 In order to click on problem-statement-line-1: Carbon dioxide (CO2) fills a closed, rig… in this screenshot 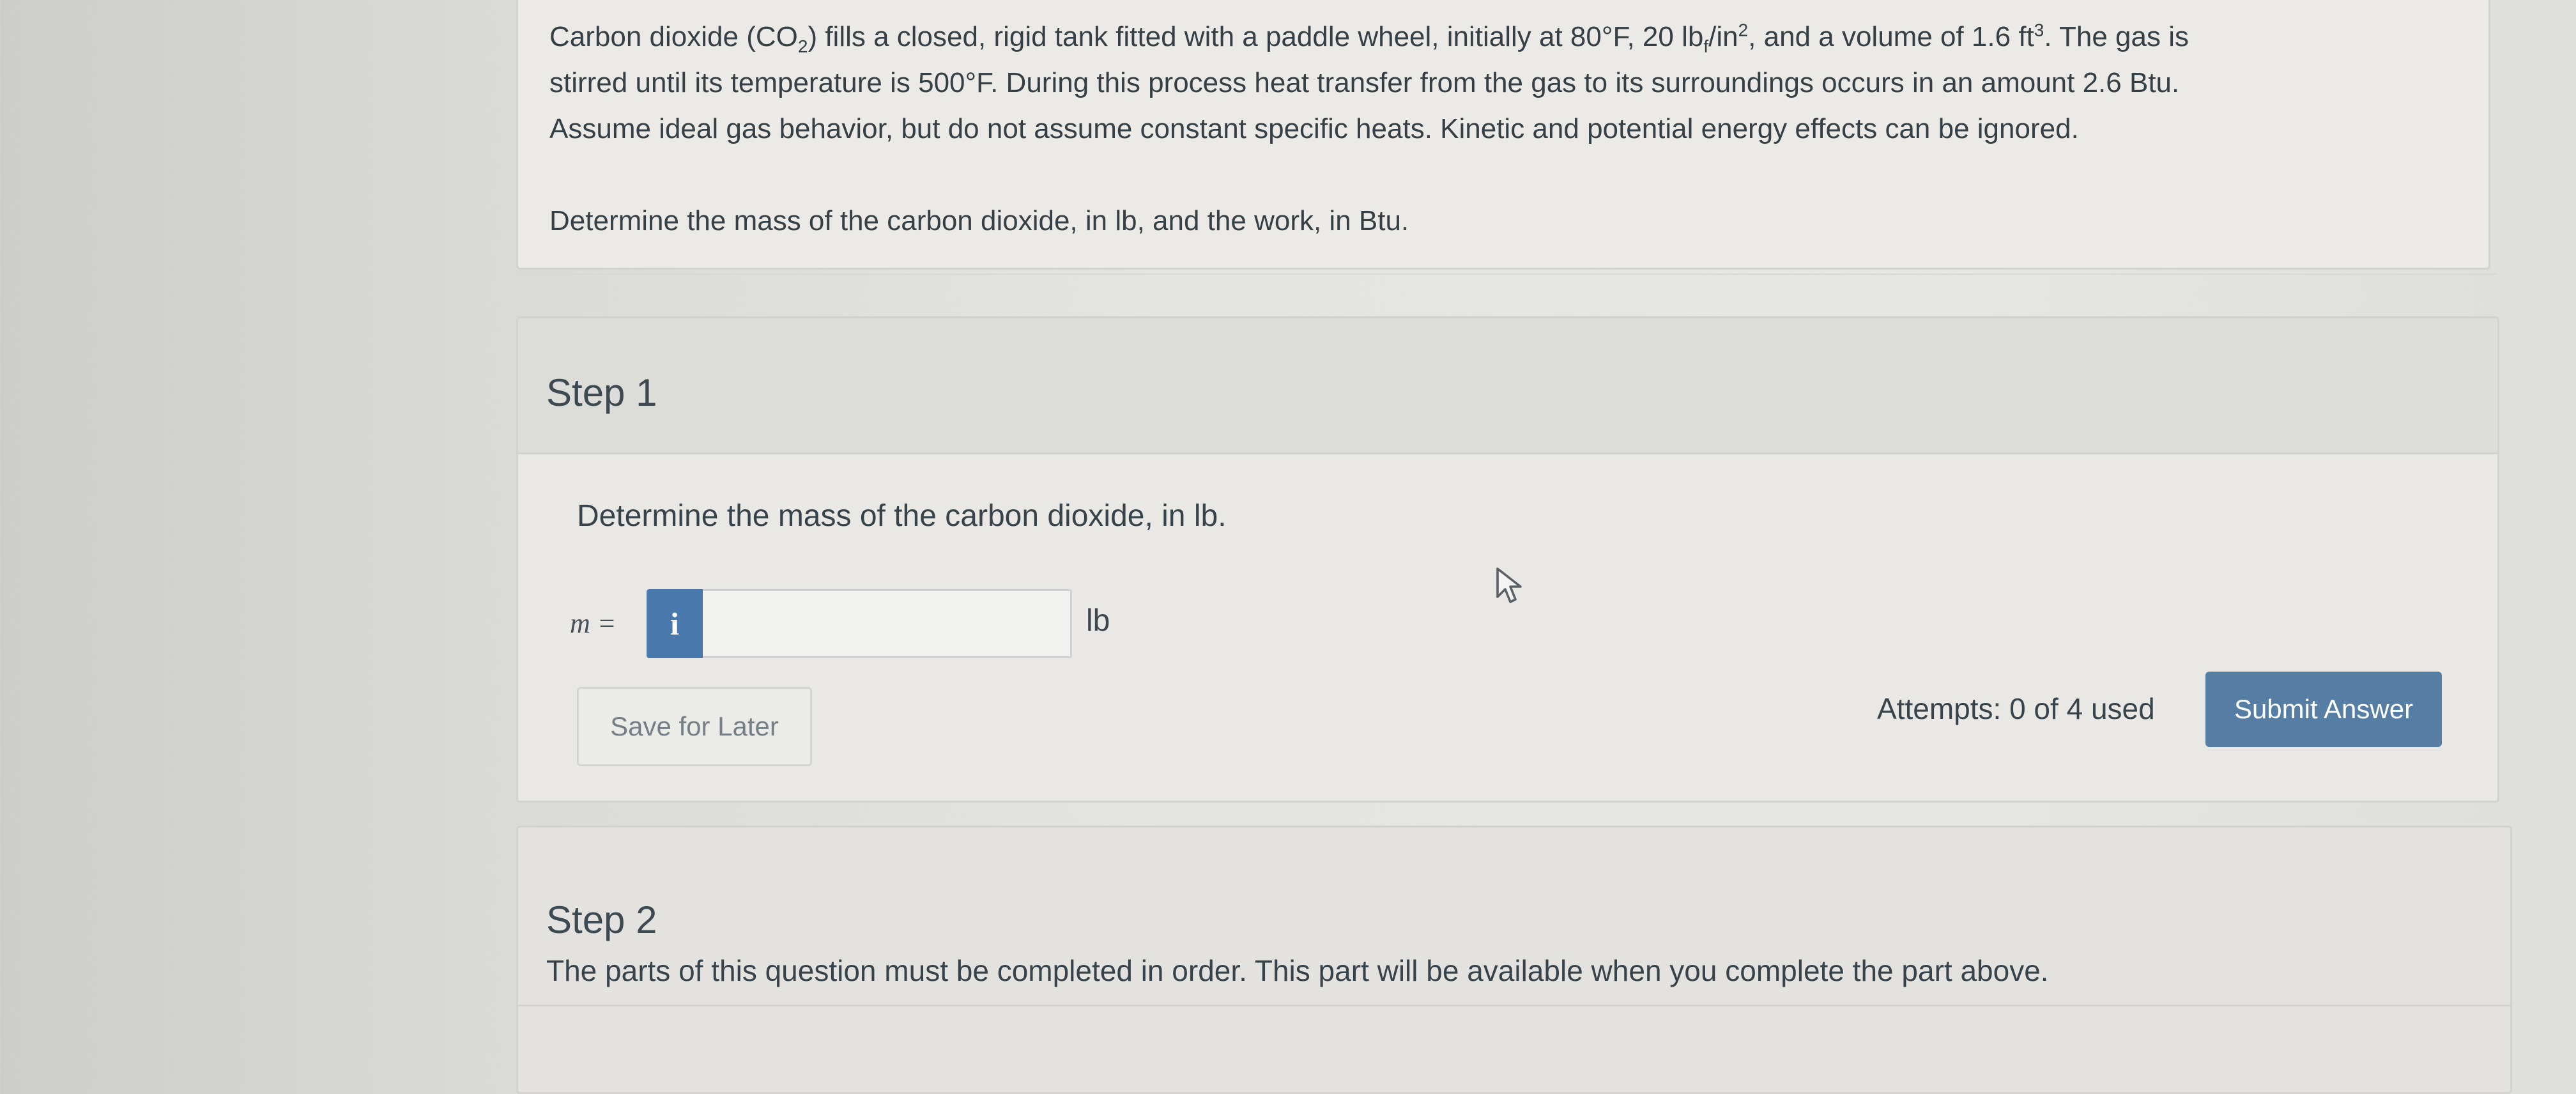, I will do `click(1369, 38)`.